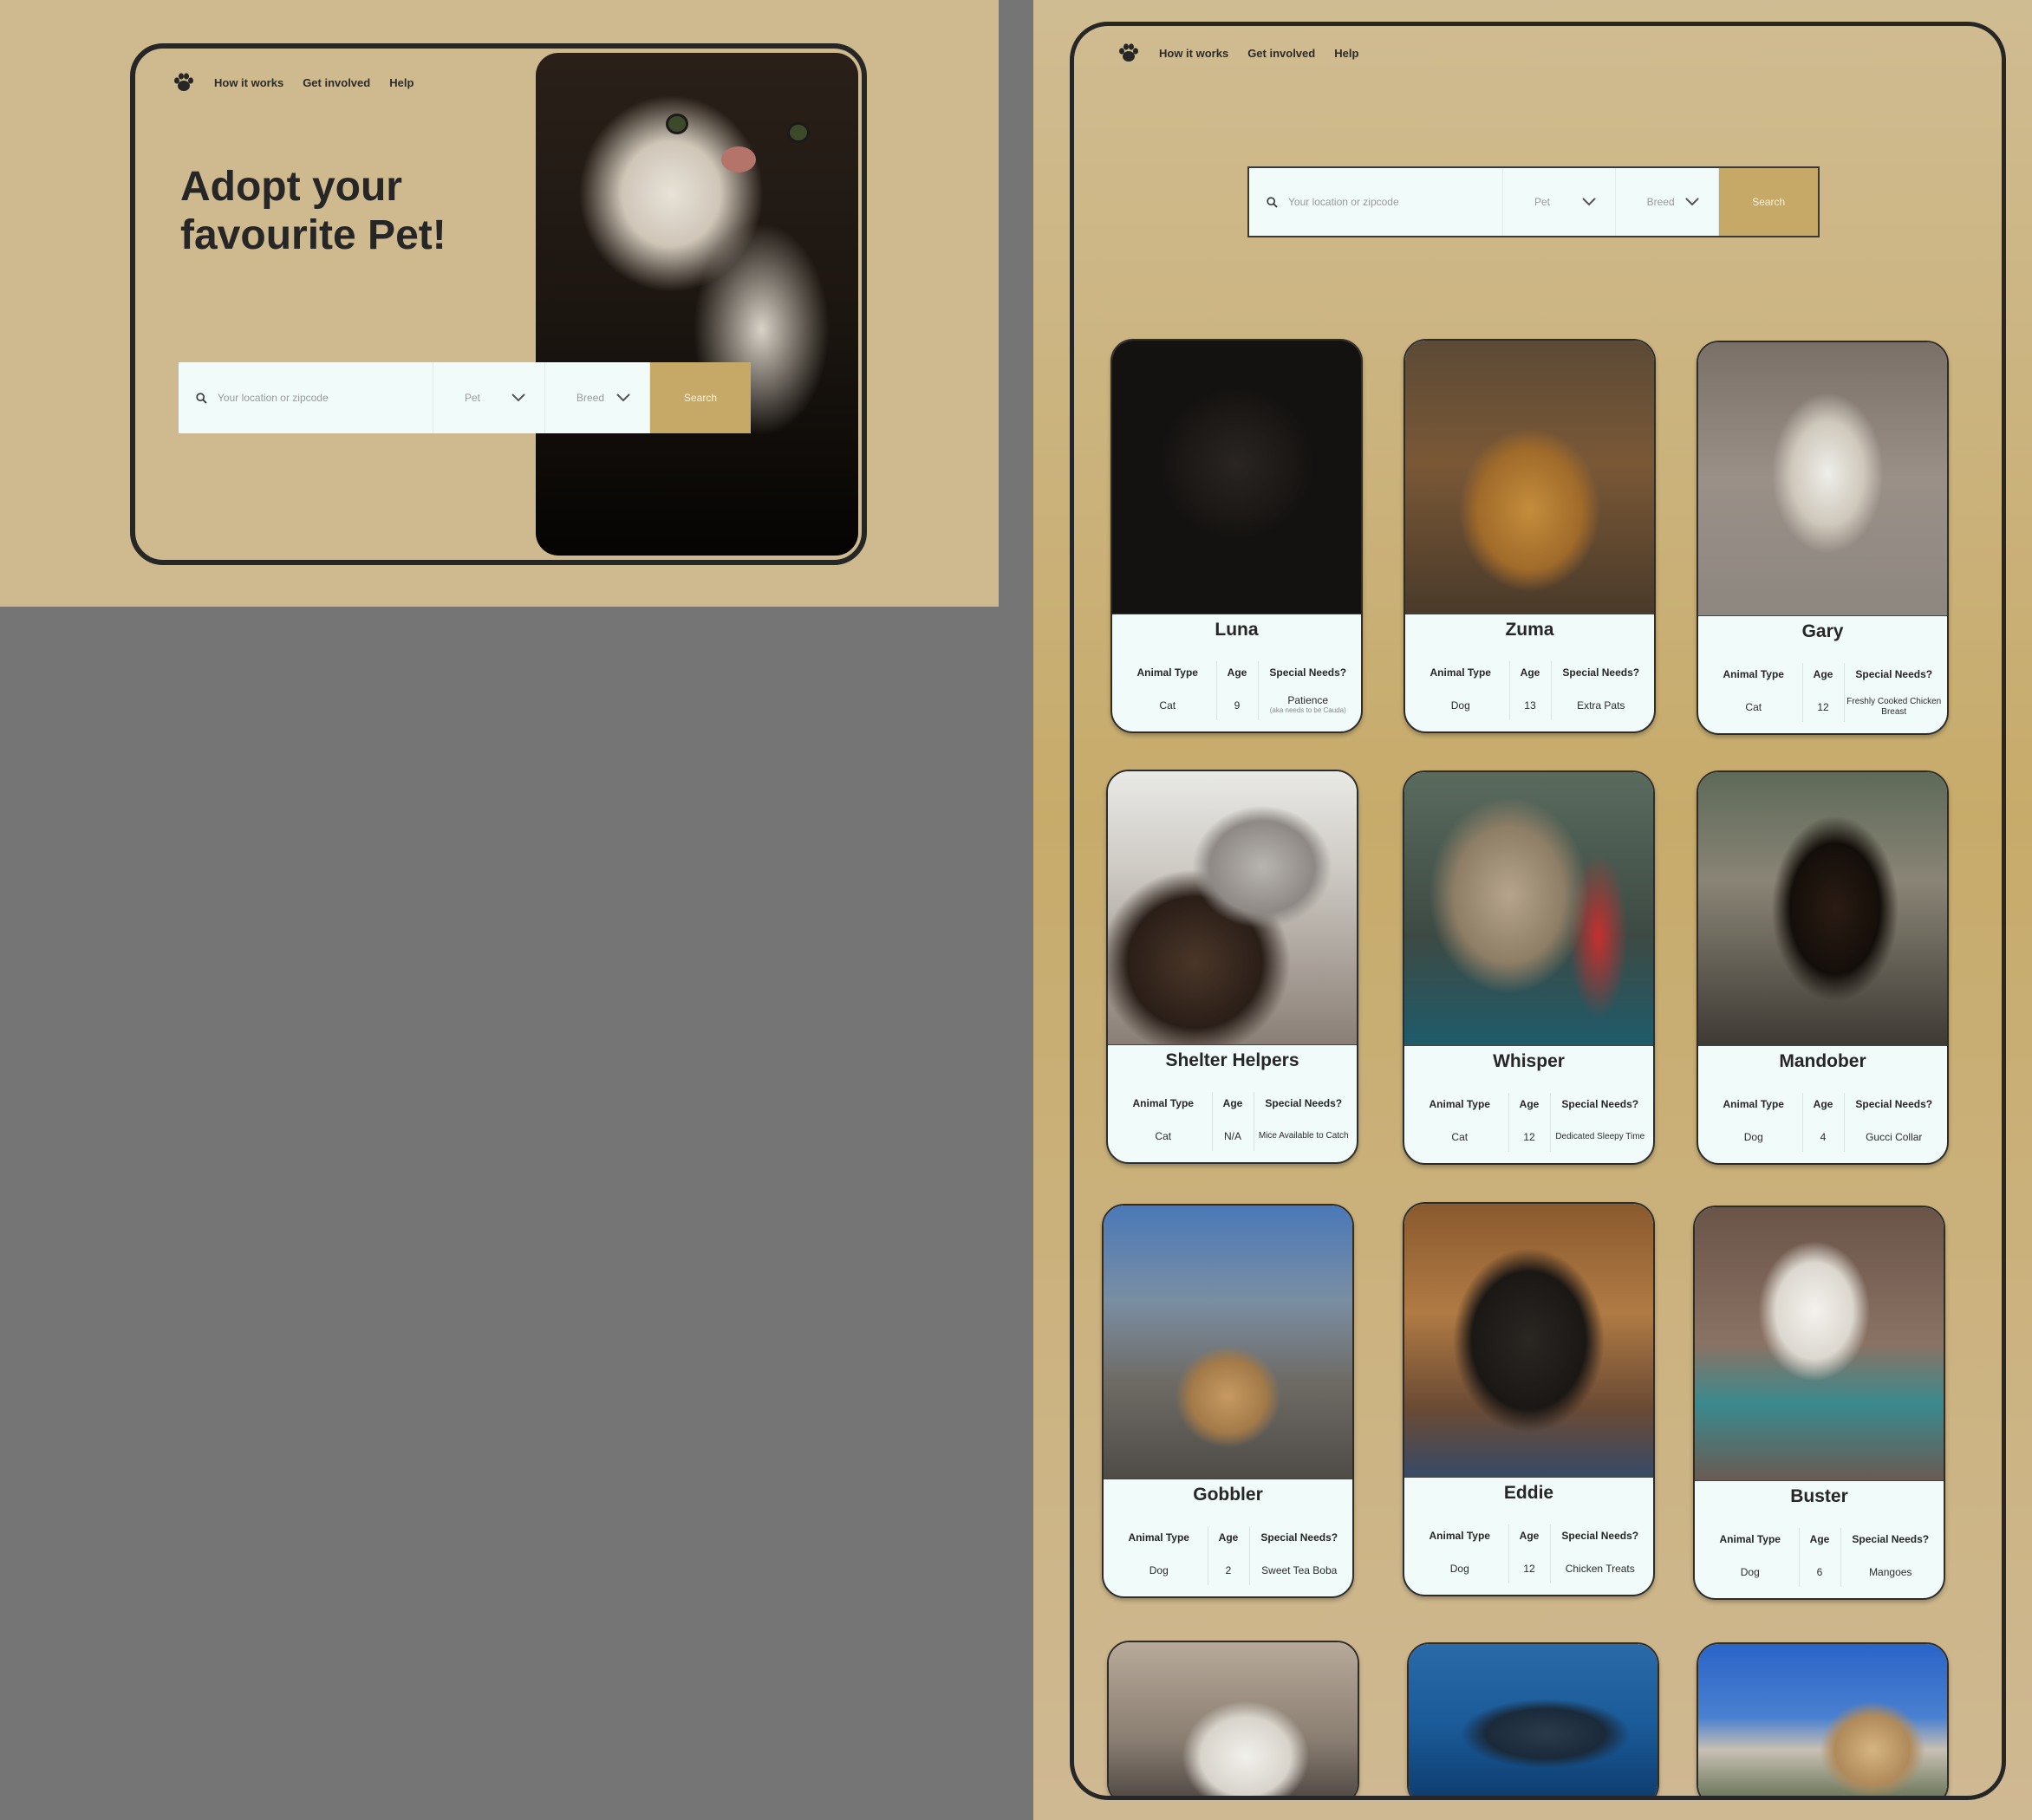  What do you see at coordinates (273, 398) in the screenshot?
I see `location-placeholder: Your location or zipcode` at bounding box center [273, 398].